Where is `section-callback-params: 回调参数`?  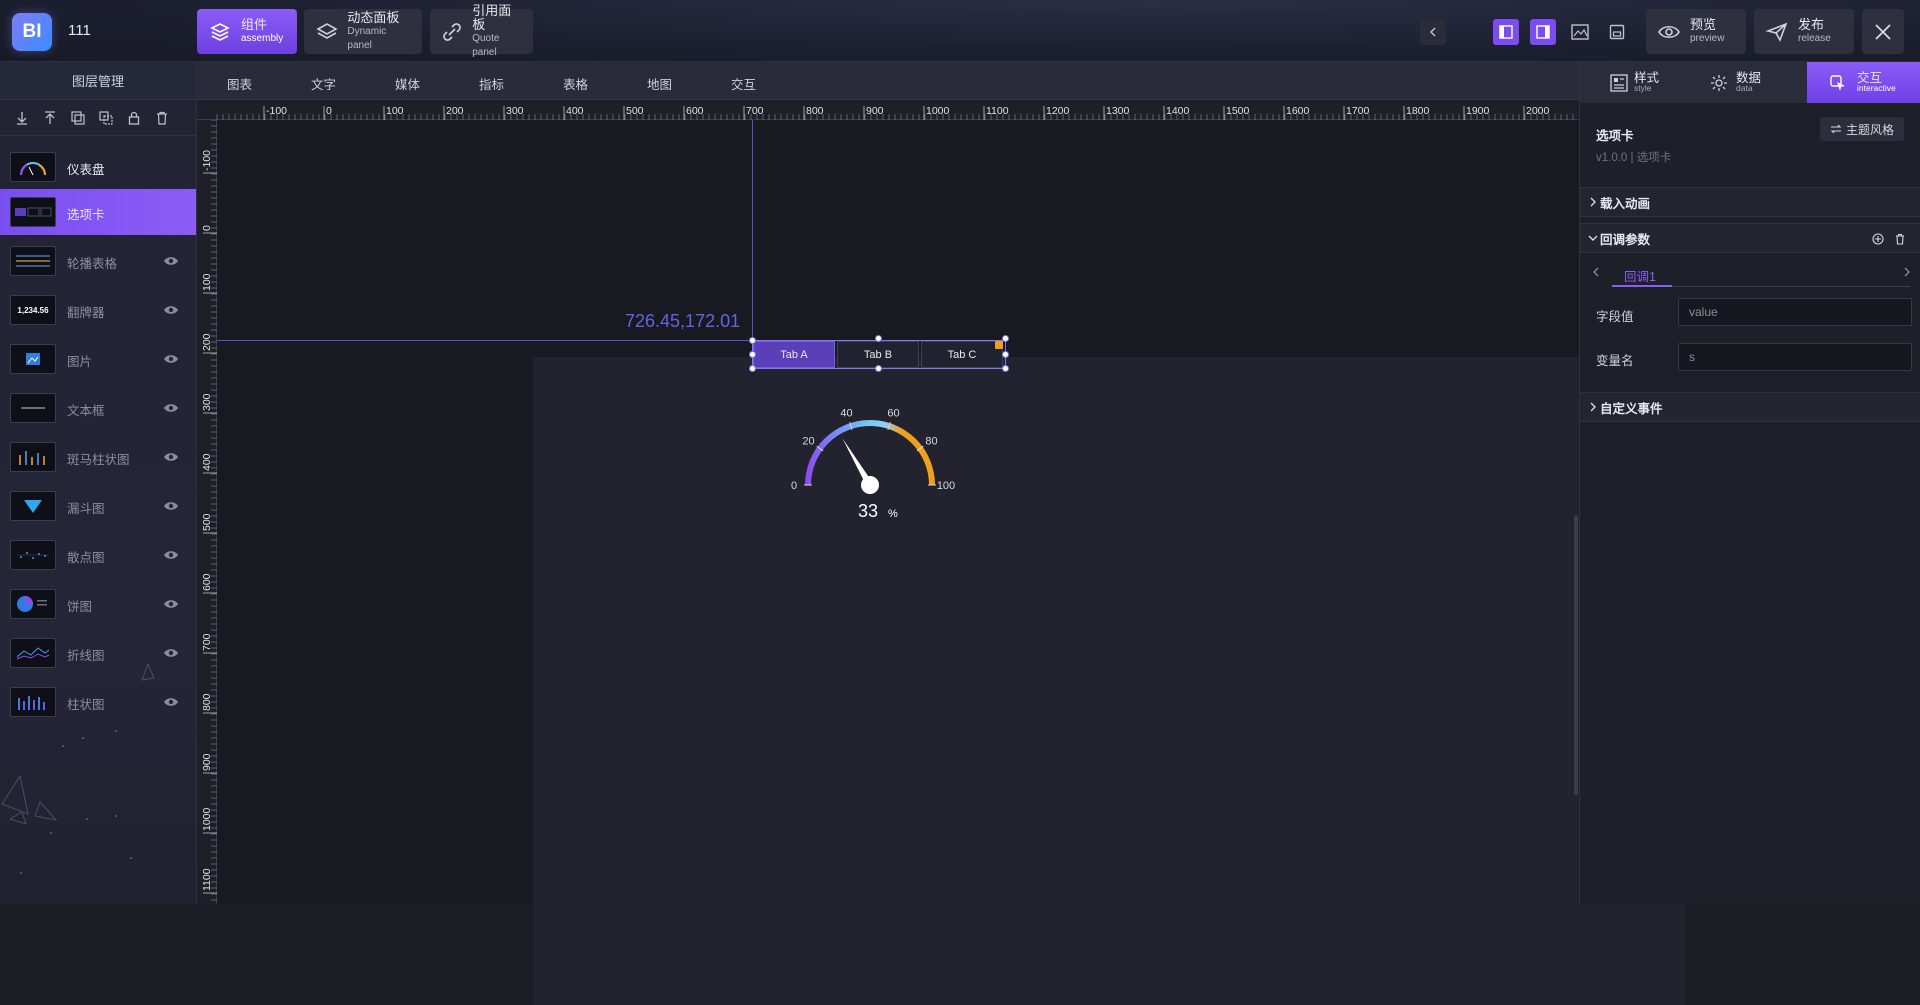
section-callback-params: 回调参数 is located at coordinates (1750, 238).